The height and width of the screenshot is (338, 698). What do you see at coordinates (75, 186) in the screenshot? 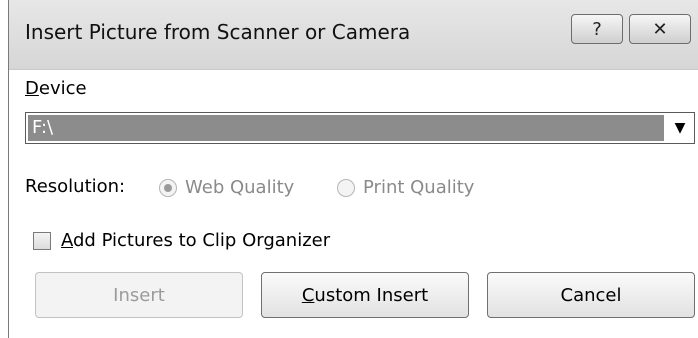
I see `resolution-label: Resolution:` at bounding box center [75, 186].